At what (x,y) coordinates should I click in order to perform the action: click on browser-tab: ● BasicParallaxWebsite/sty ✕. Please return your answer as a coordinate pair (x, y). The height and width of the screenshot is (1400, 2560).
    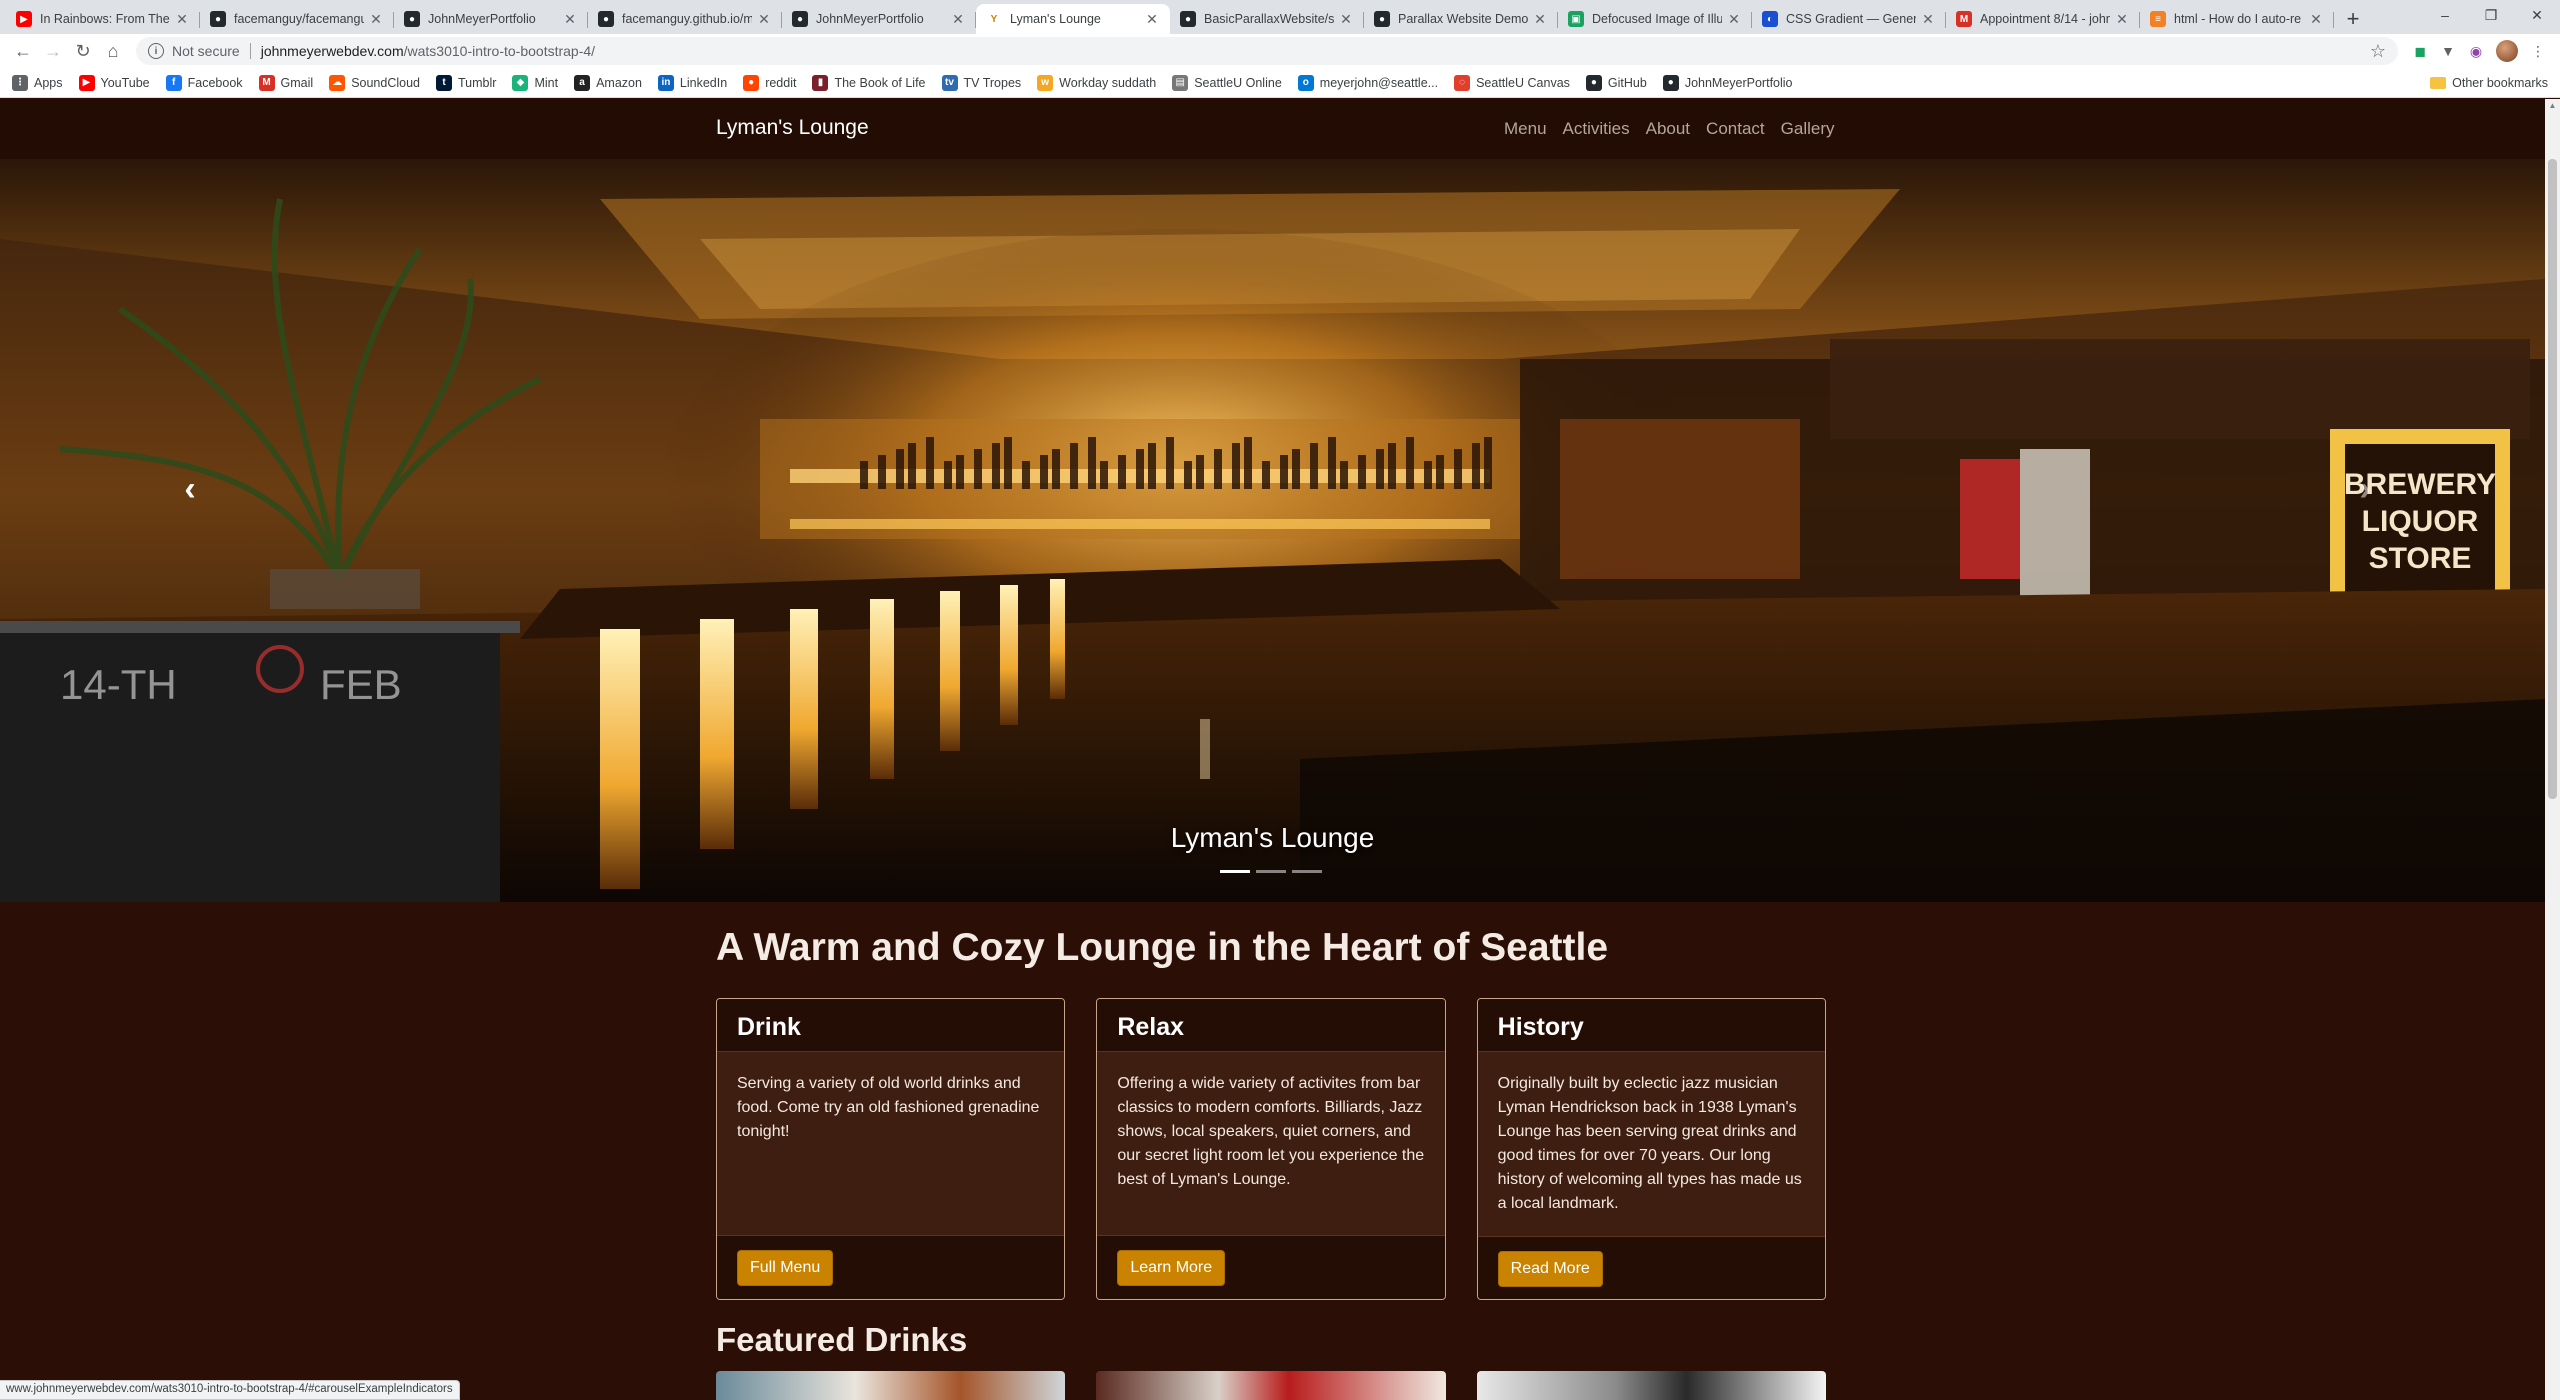
    Looking at the image, I should click on (1267, 19).